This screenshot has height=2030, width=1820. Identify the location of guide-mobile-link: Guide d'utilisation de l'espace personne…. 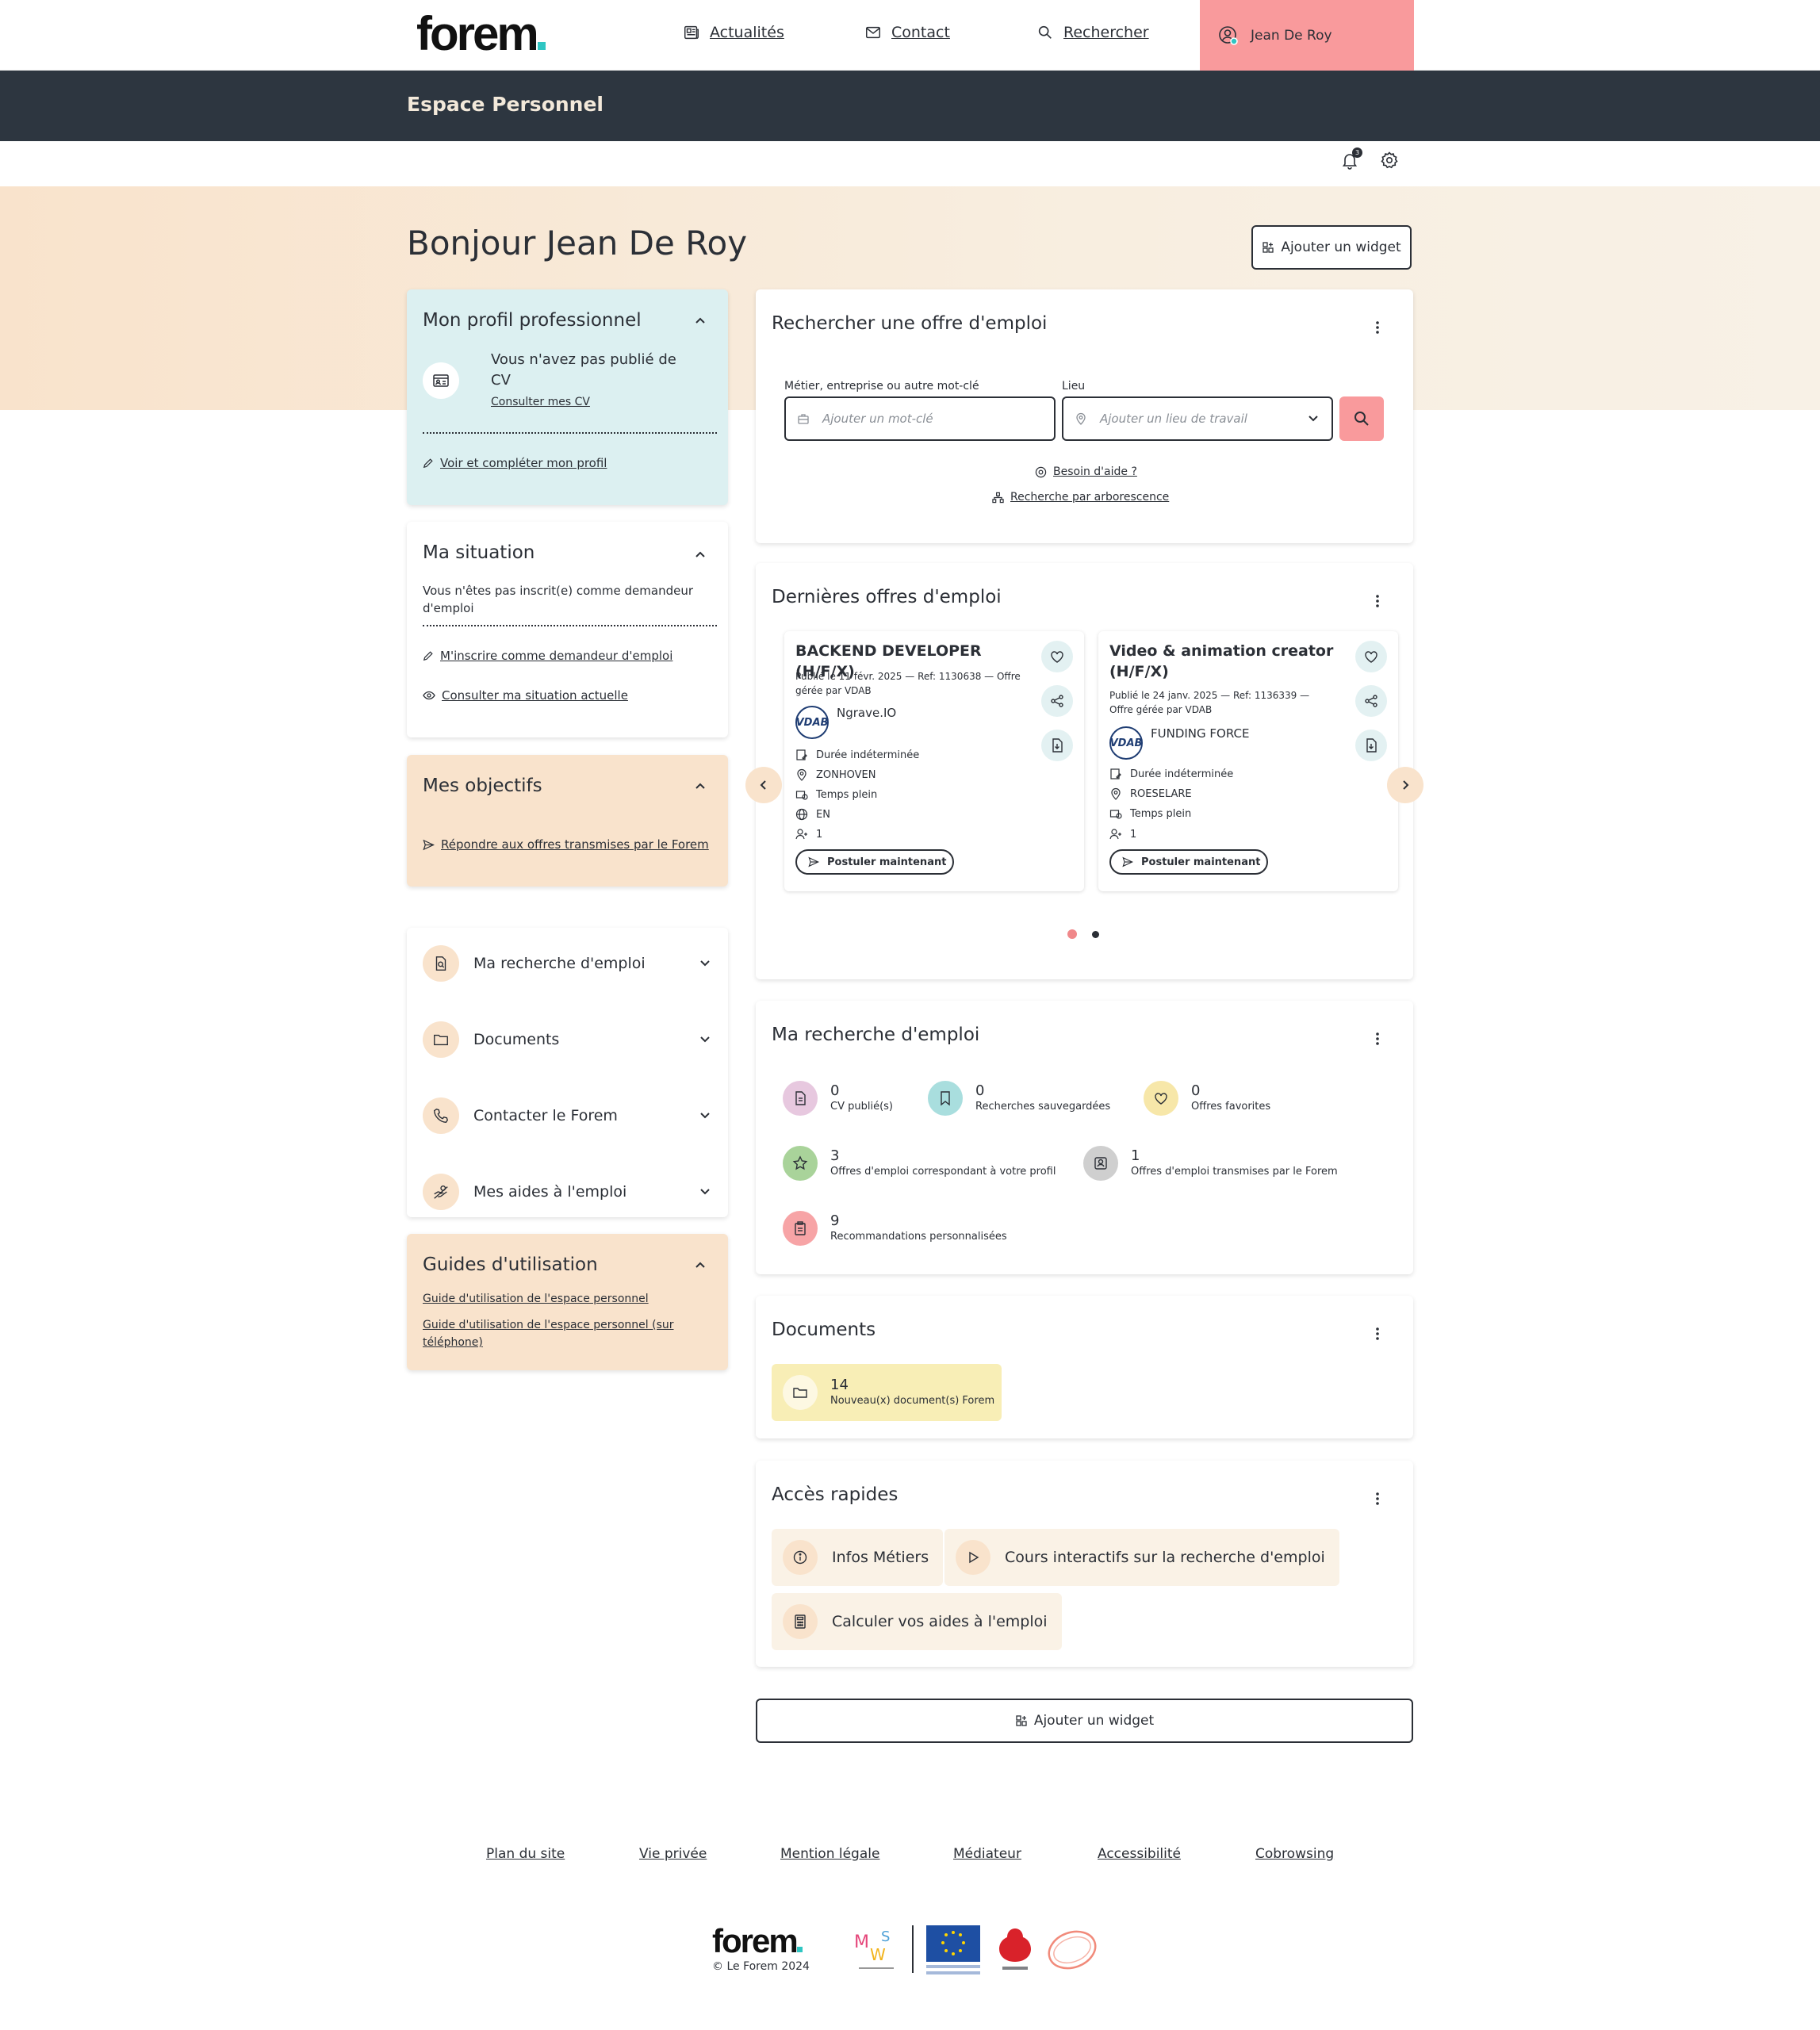
(565, 1333).